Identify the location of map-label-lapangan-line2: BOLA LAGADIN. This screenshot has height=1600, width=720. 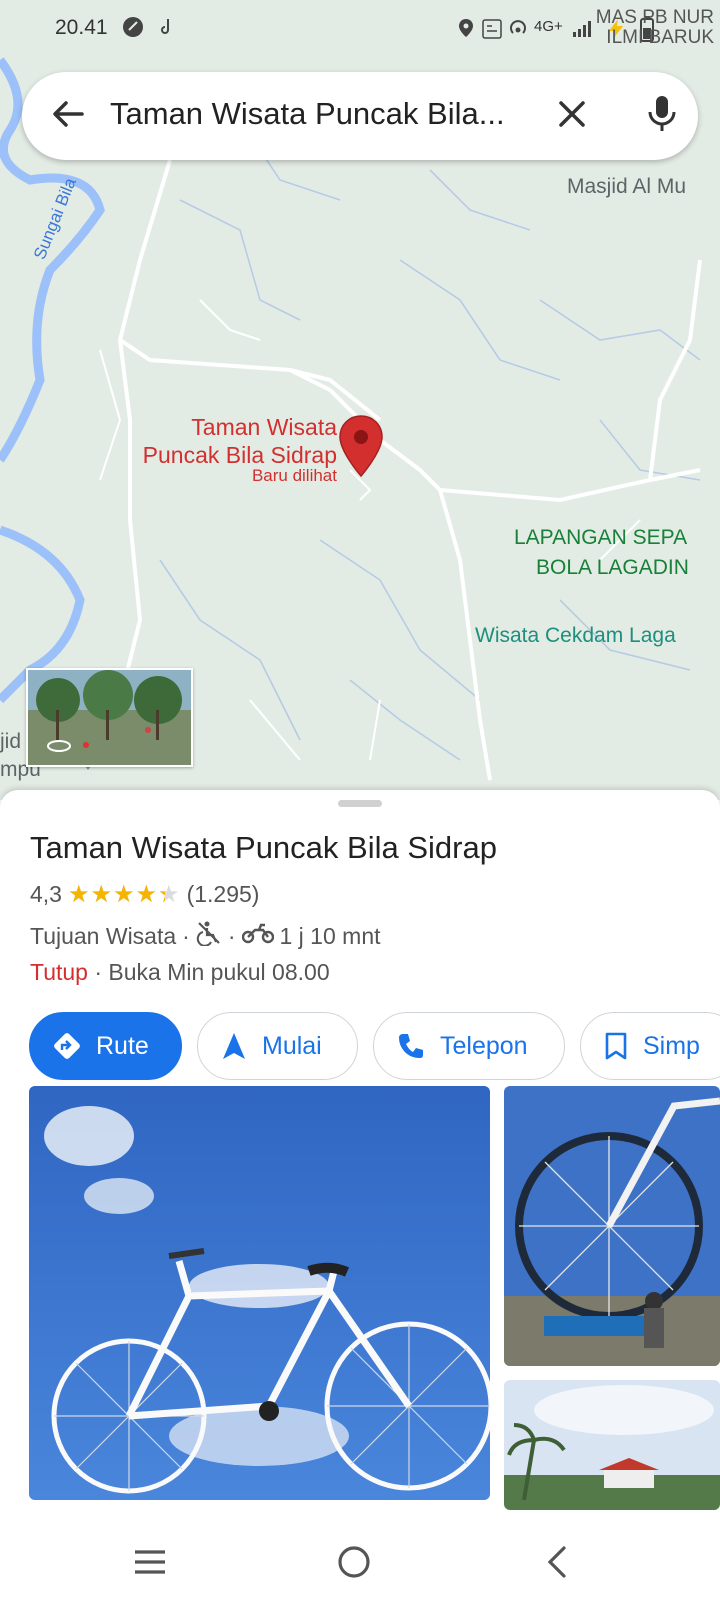
(612, 568).